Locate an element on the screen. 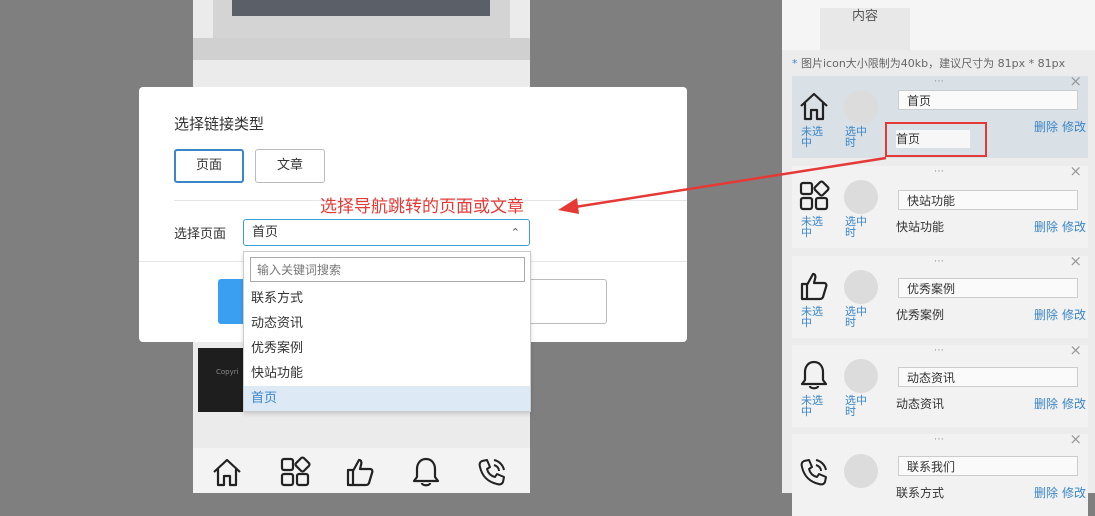 This screenshot has height=516, width=1095. annotation-arrow-icon is located at coordinates (722, 185).